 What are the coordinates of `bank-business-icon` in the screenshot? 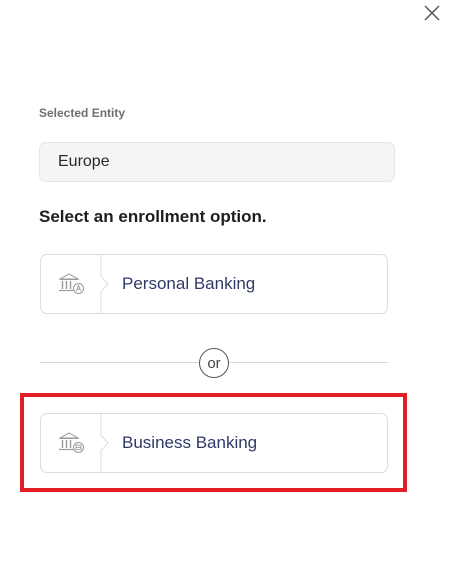 It's located at (71, 442).